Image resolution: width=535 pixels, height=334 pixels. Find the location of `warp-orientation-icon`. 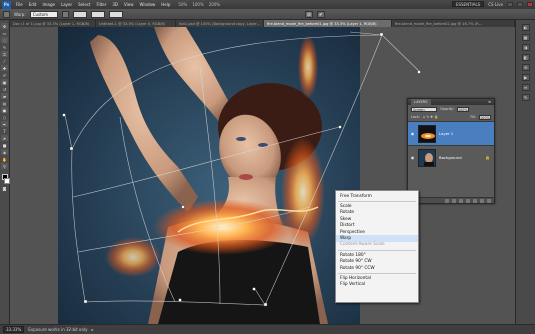

warp-orientation-icon is located at coordinates (65, 14).